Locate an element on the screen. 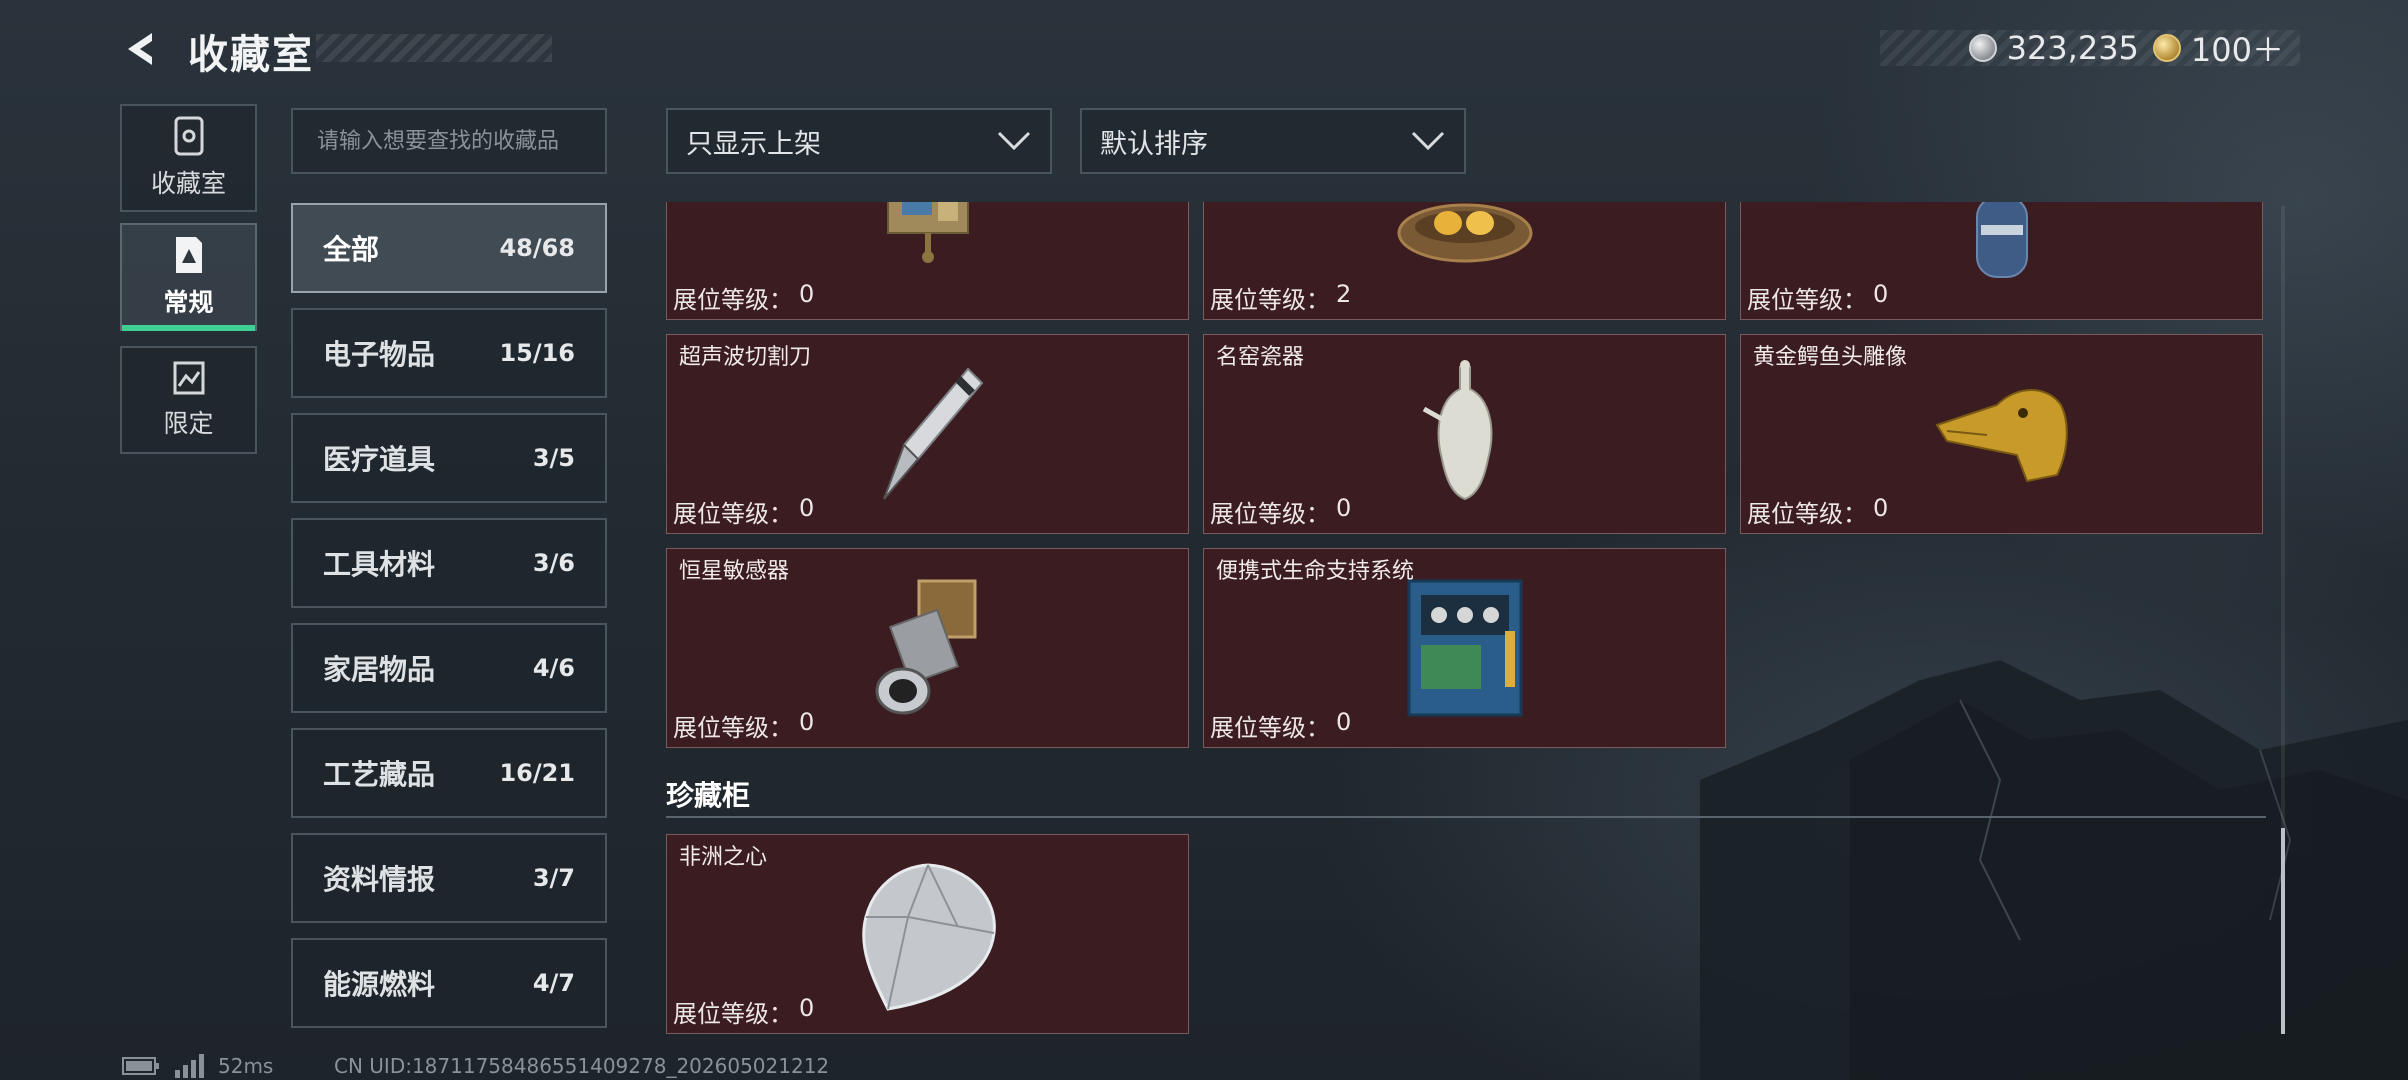 This screenshot has height=1080, width=2408. item-card-gas-tank: 展位等级： 0 is located at coordinates (2001, 261).